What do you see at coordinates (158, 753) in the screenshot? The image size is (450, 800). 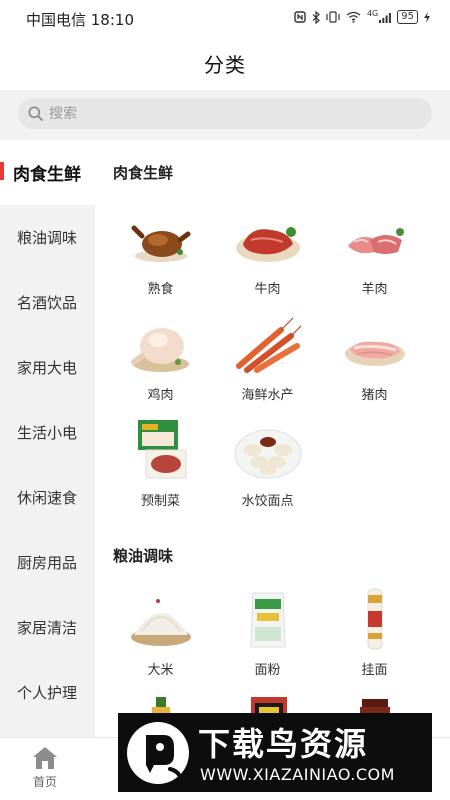 I see `bird-logo-icon` at bounding box center [158, 753].